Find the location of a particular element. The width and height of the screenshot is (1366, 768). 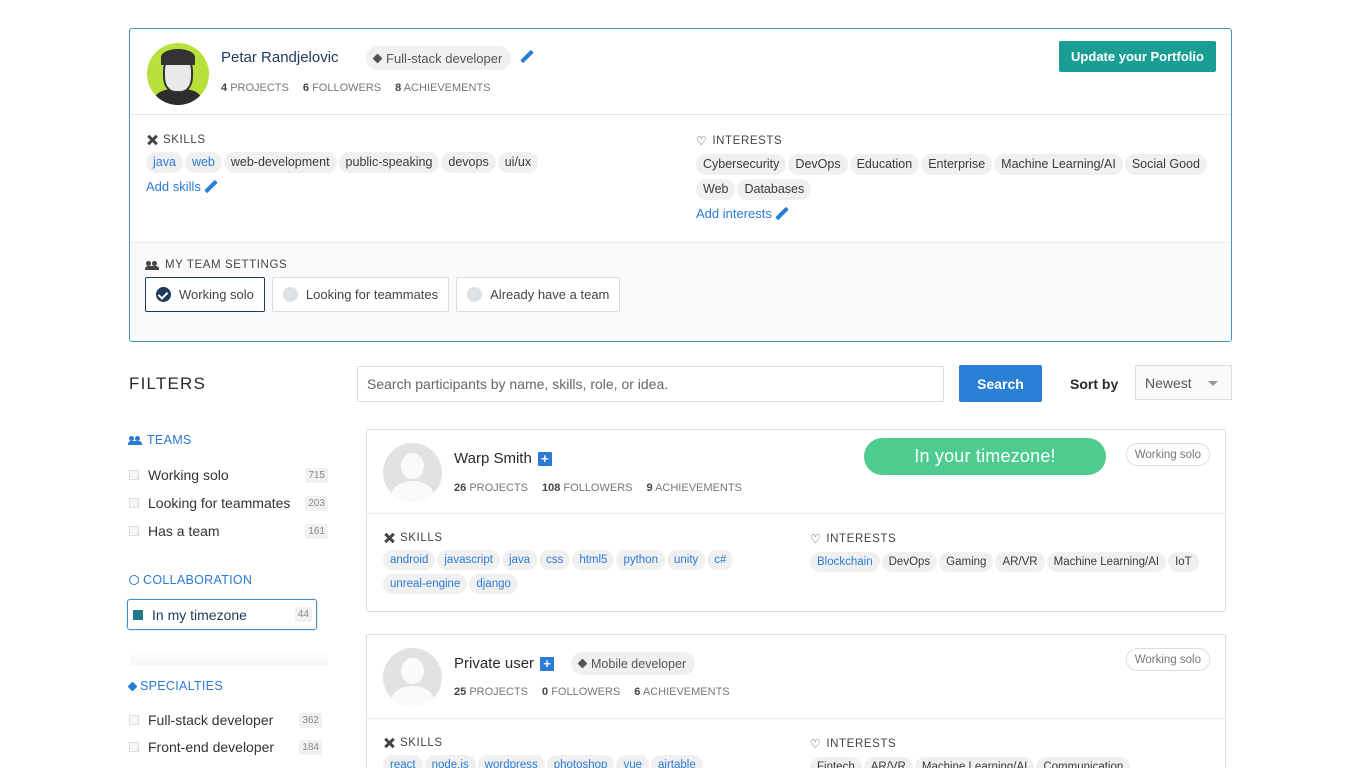

edit-role-pencil-icon is located at coordinates (527, 57).